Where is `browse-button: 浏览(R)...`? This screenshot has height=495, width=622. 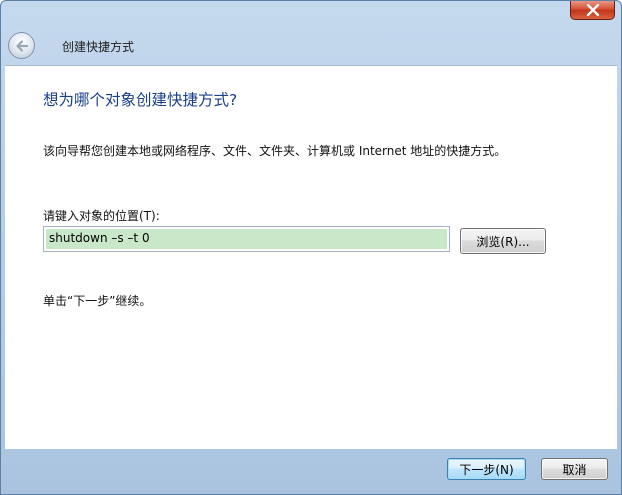 browse-button: 浏览(R)... is located at coordinates (503, 241).